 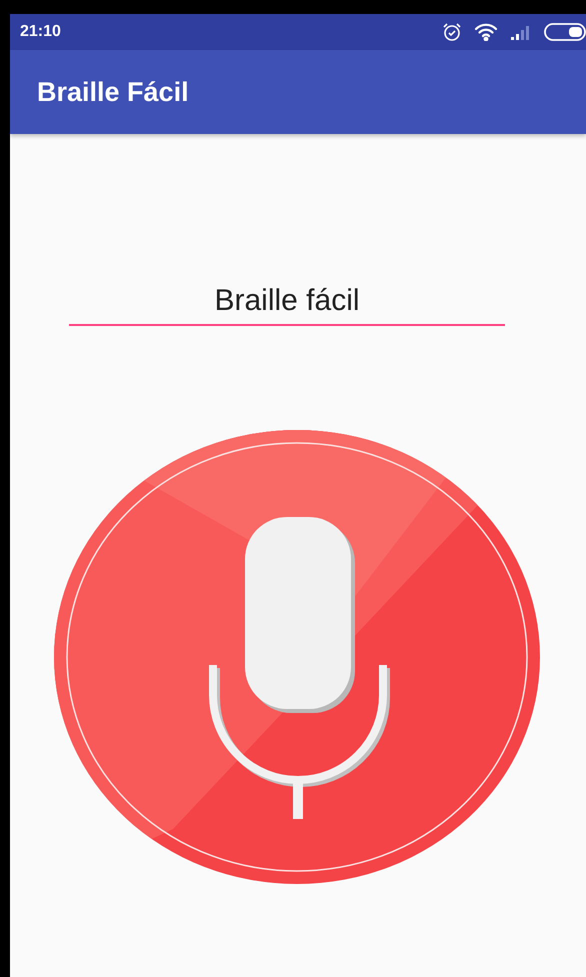 I want to click on text-field: Braille fácil, so click(x=287, y=305).